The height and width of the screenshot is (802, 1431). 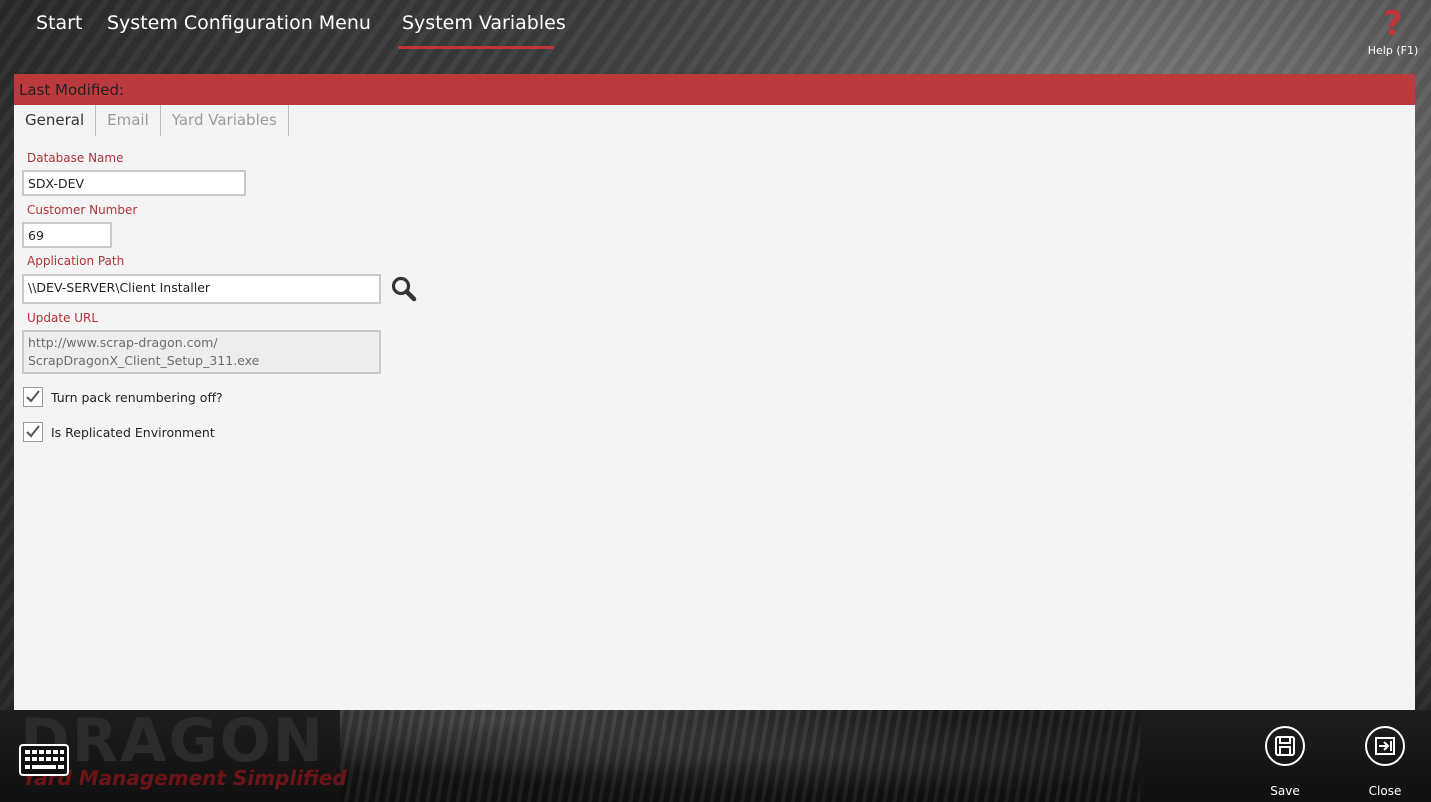 I want to click on save-circle, so click(x=1285, y=746).